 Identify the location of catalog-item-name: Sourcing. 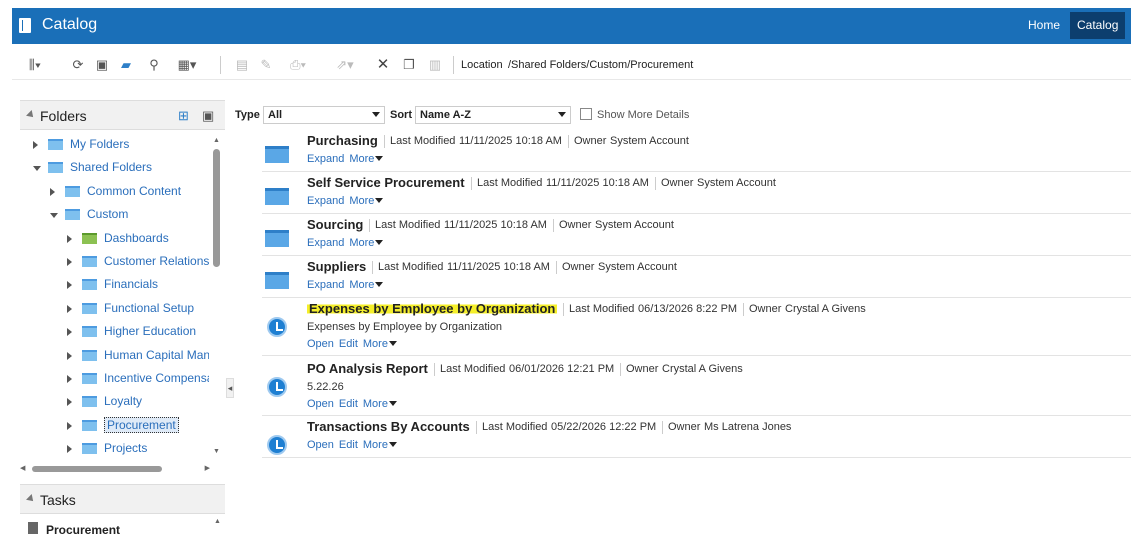
(335, 224).